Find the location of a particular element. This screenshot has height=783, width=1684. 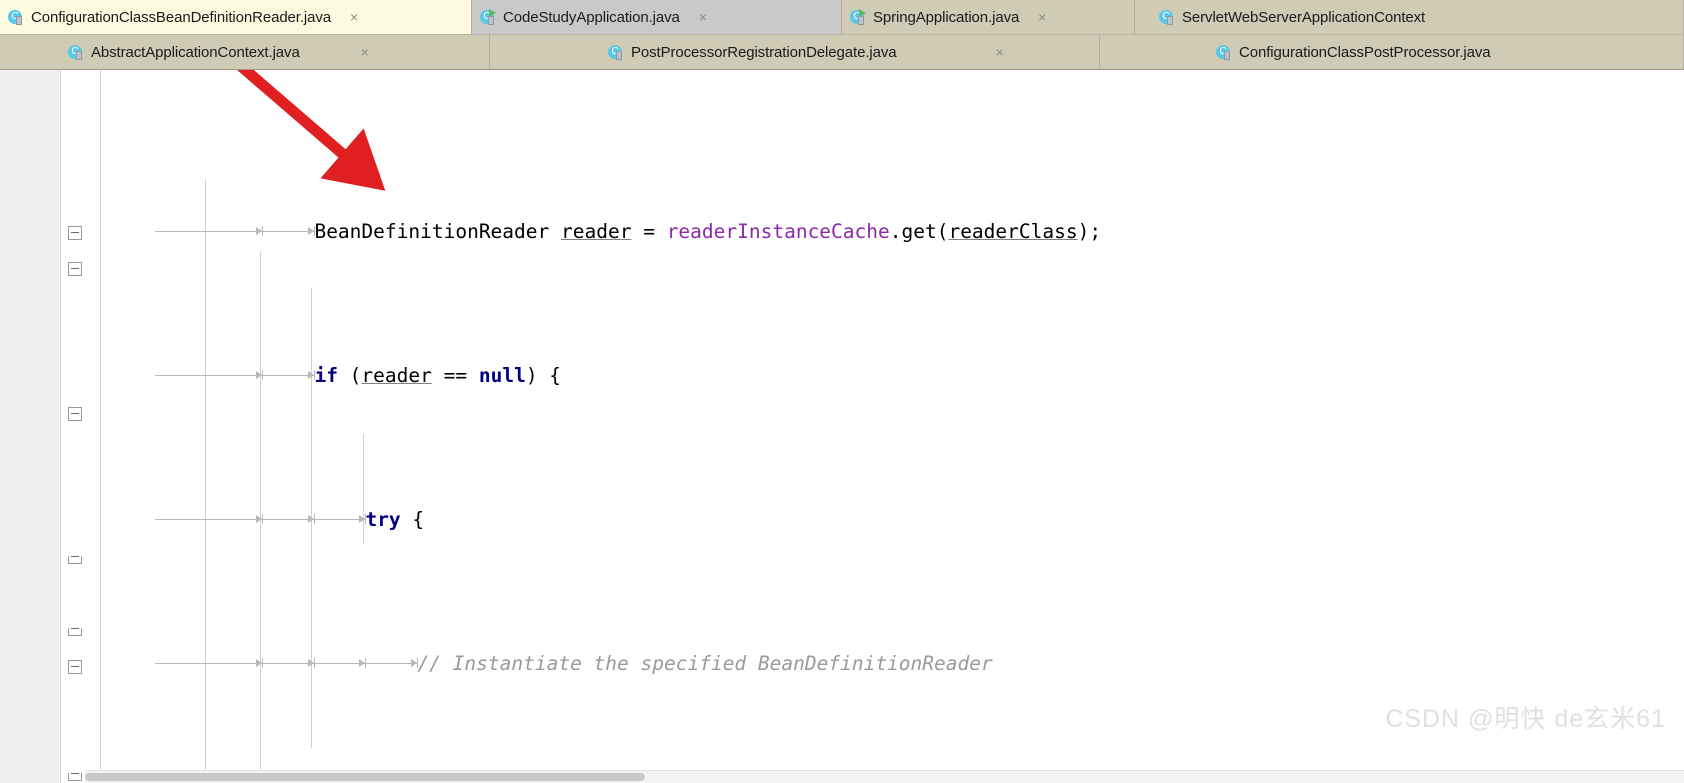

fold-marker-end-catch is located at coordinates (75, 776).